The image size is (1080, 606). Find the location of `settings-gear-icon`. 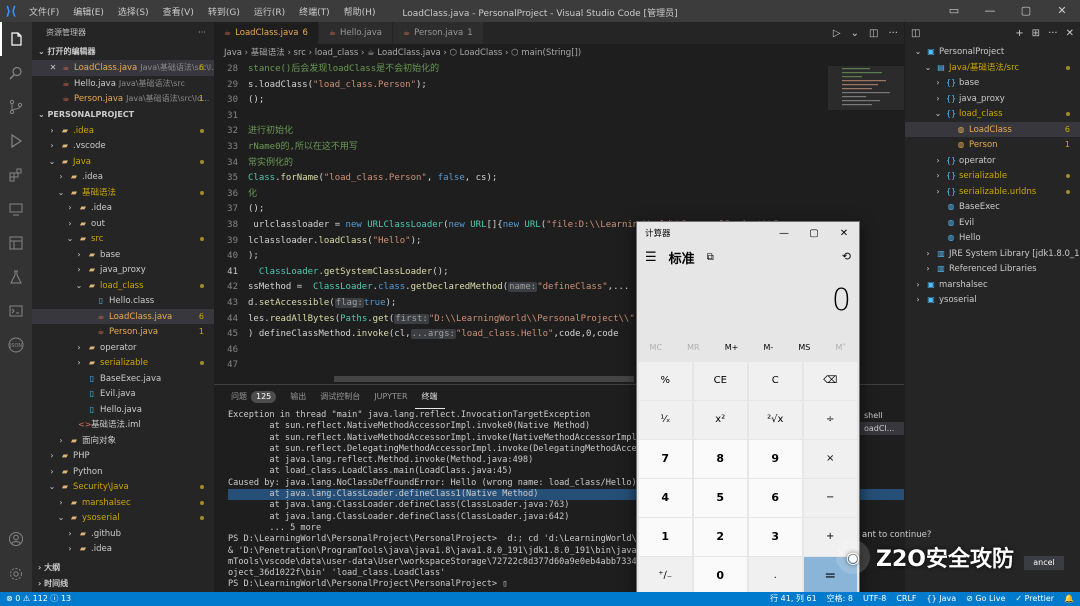

settings-gear-icon is located at coordinates (16, 574).